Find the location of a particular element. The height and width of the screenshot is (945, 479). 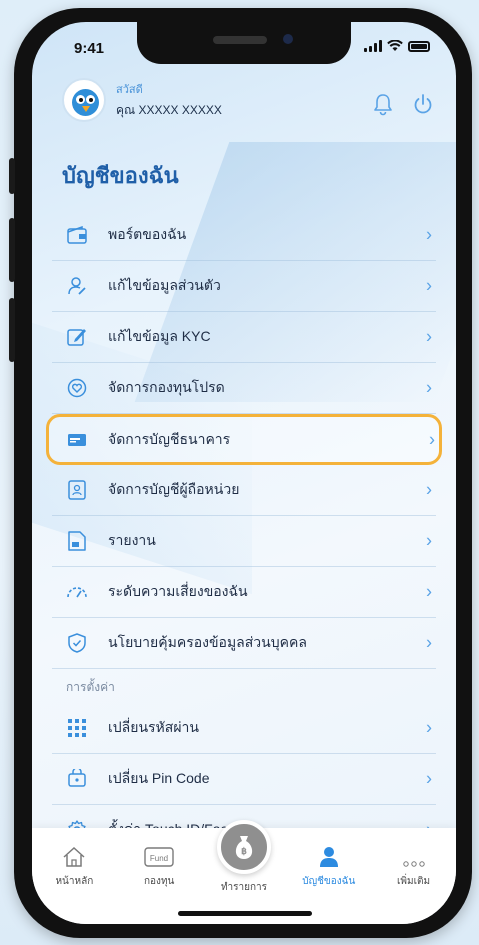

menu-item-change-pin: เปลี่ยน Pin Code › is located at coordinates (244, 779).